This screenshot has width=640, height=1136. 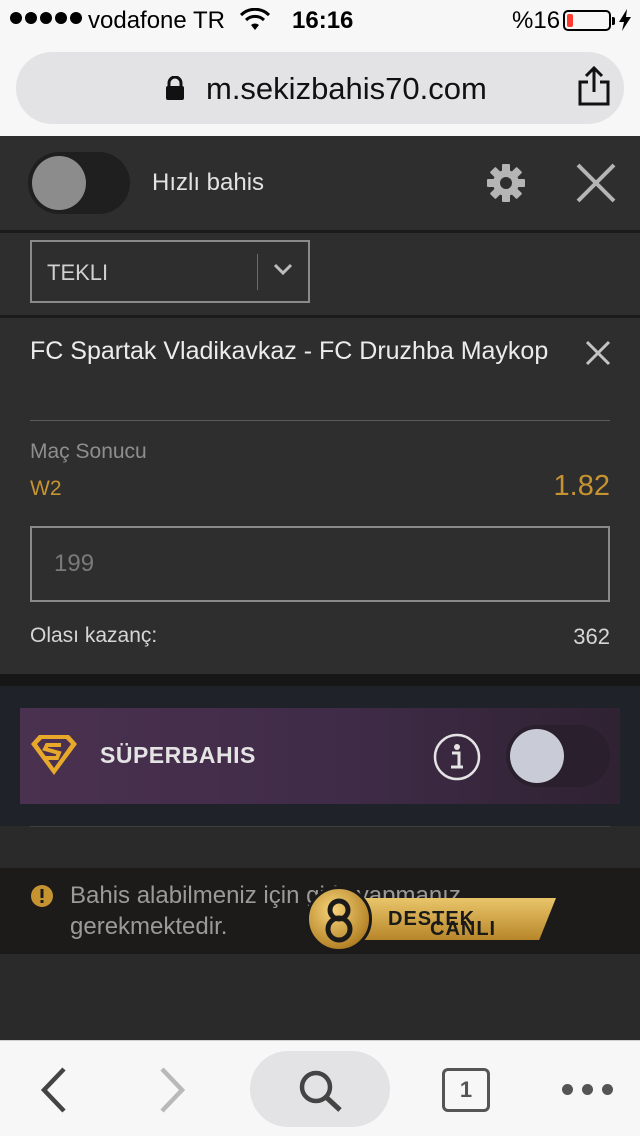 What do you see at coordinates (346, 88) in the screenshot?
I see `url-text: m.sekizbahis70.com` at bounding box center [346, 88].